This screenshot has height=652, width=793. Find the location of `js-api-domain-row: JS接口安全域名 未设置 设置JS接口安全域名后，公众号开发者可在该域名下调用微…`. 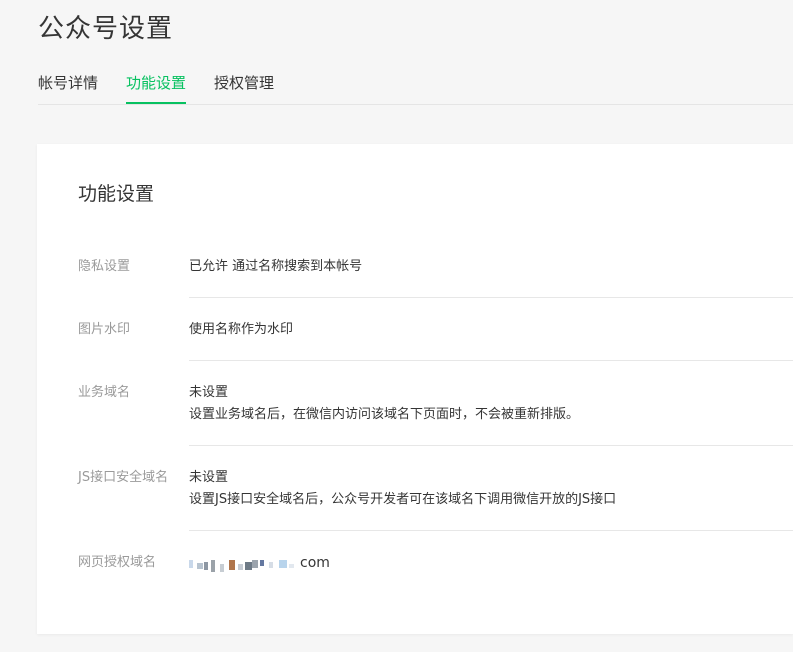

js-api-domain-row: JS接口安全域名 未设置 设置JS接口安全域名后，公众号开发者可在该域名下调用微… is located at coordinates (435, 499).